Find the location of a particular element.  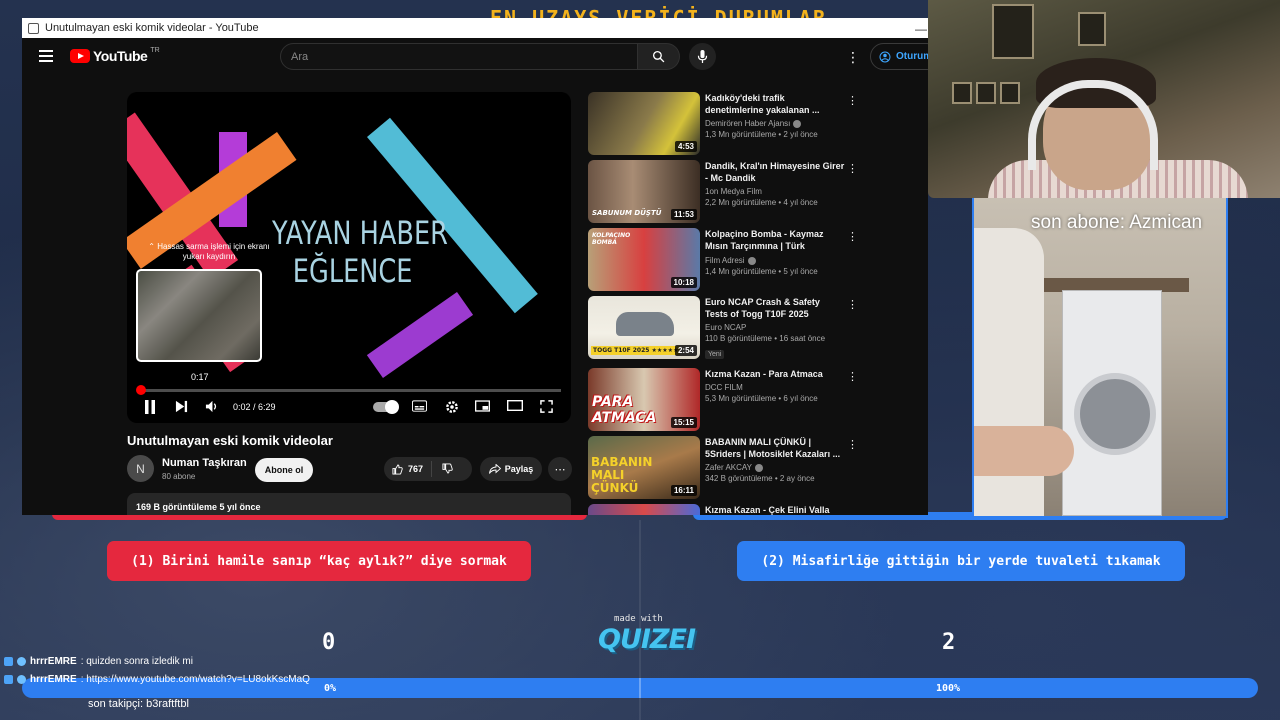

more-options-icon: ⋮ is located at coordinates (853, 57).